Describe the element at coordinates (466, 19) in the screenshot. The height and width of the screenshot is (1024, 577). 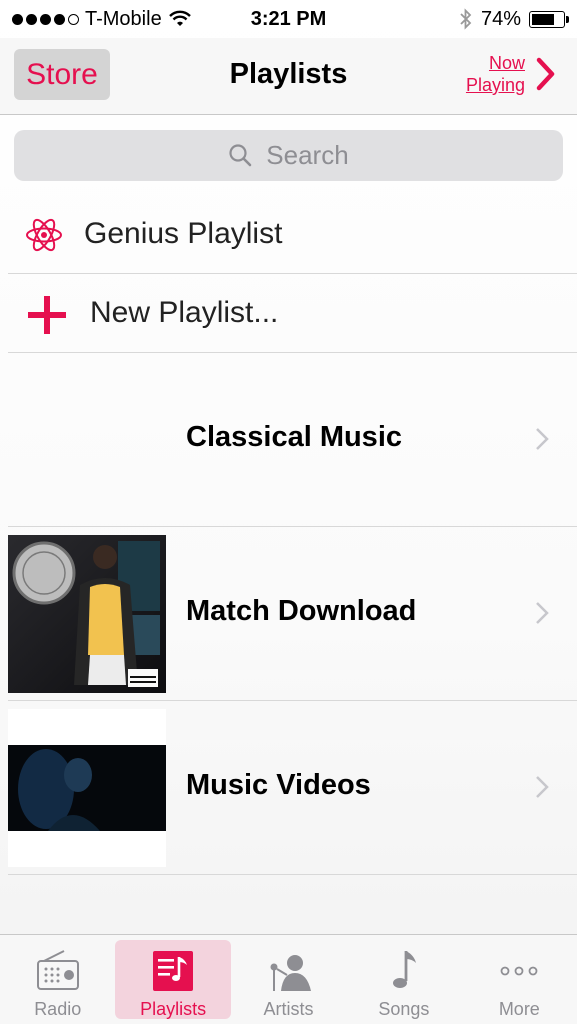
I see `bluetooth-icon` at that location.